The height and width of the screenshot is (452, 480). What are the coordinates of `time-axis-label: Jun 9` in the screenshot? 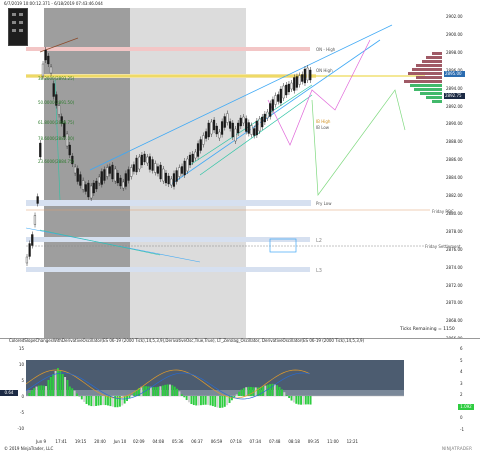 It's located at (41, 441).